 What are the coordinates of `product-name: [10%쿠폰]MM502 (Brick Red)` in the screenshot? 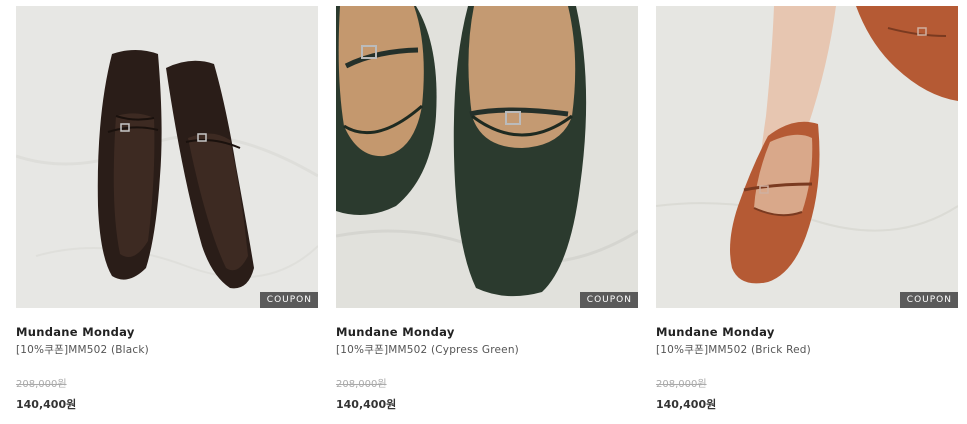 It's located at (807, 350).